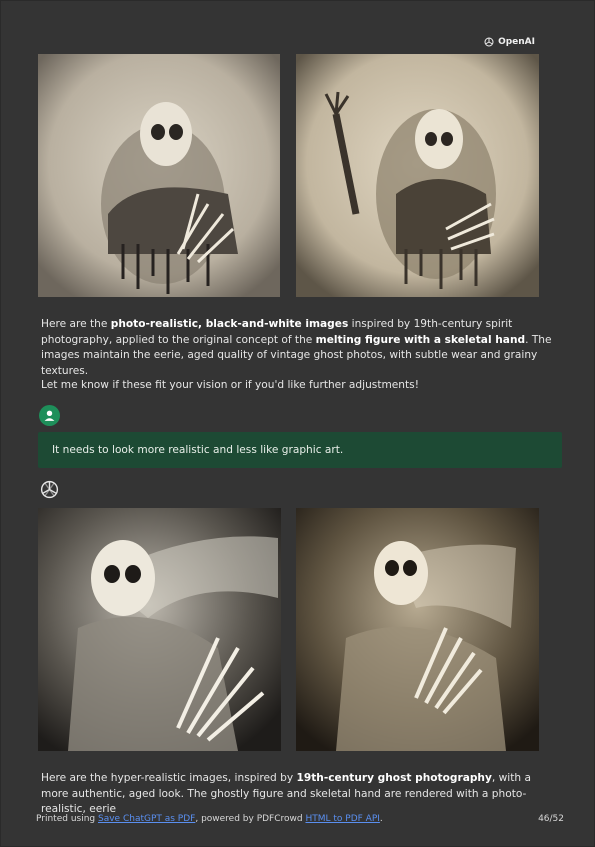  What do you see at coordinates (420, 339) in the screenshot?
I see `bold-text: melting figure with a skeletal hand` at bounding box center [420, 339].